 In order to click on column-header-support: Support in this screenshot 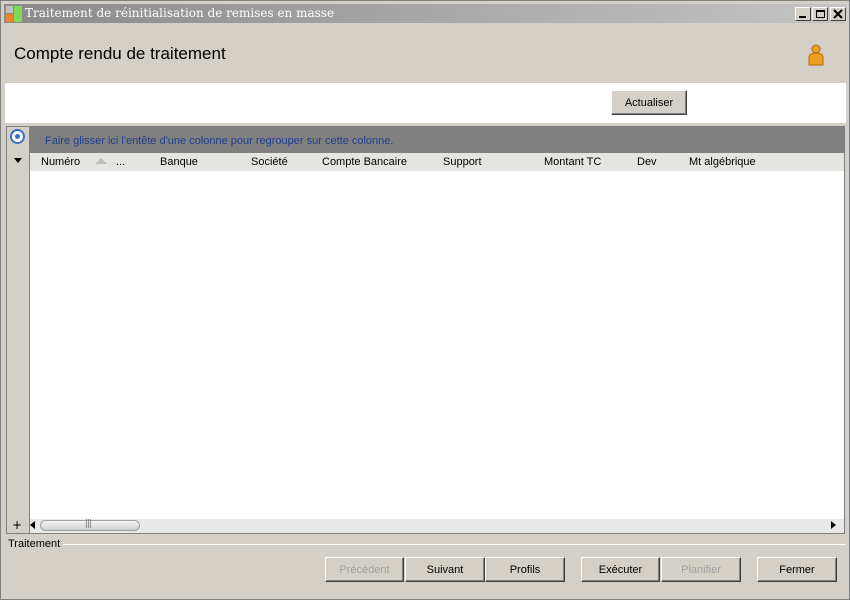, I will do `click(462, 162)`.